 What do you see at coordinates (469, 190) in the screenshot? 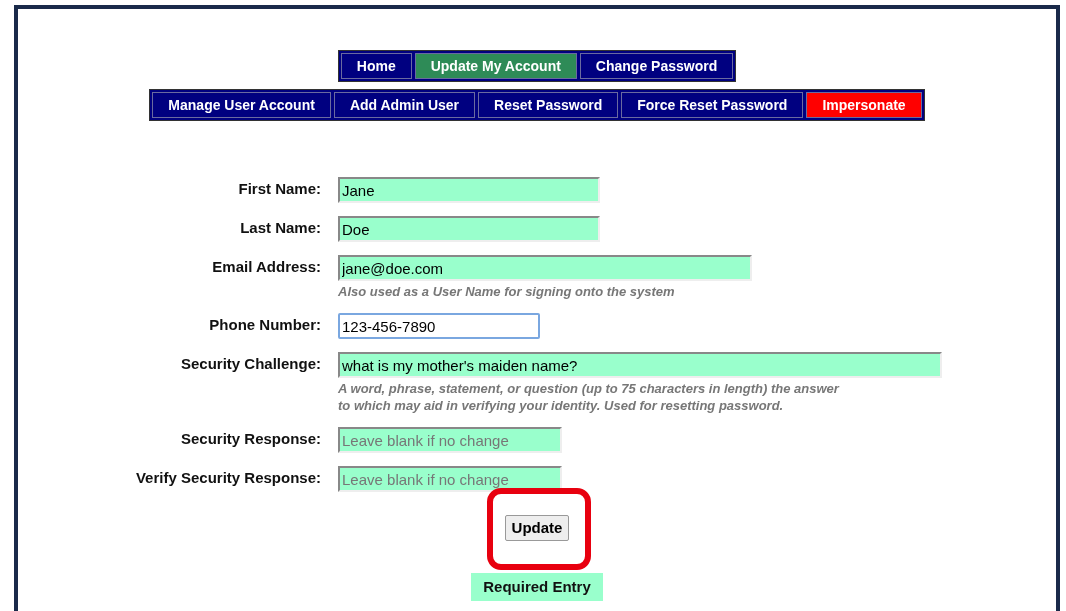
I see `text-field: Jane` at bounding box center [469, 190].